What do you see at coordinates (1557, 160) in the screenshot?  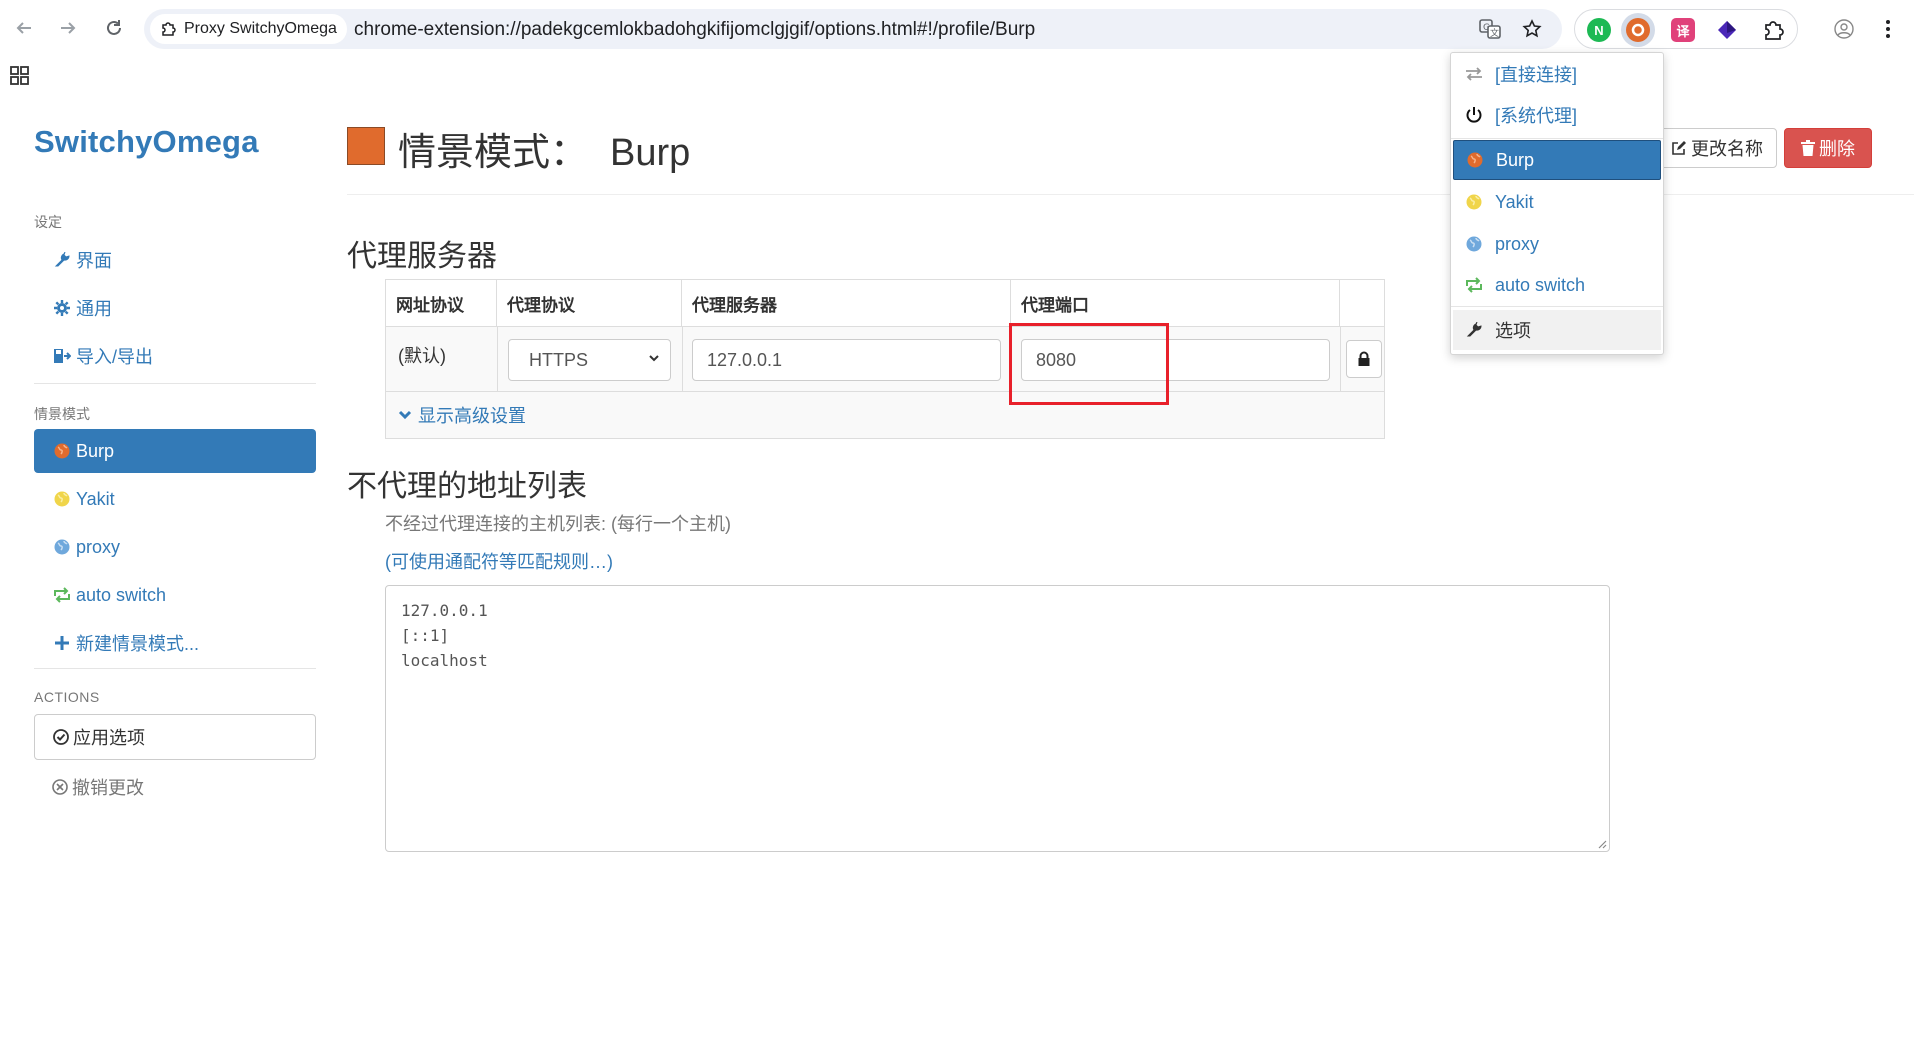 I see `popup-item-burp: Burp` at bounding box center [1557, 160].